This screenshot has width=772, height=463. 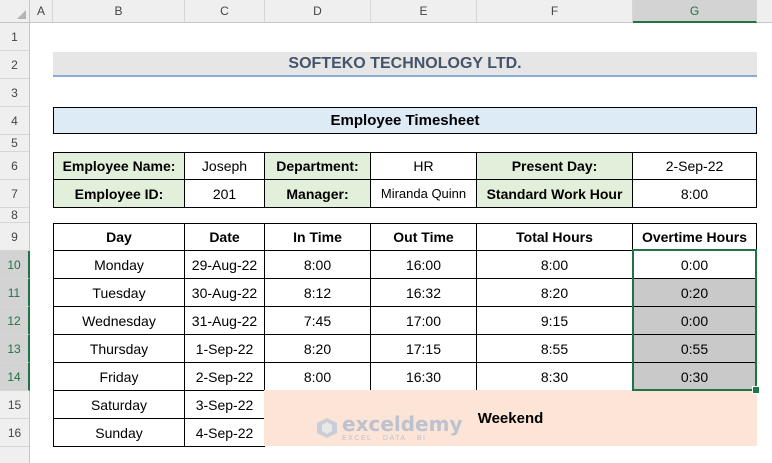 What do you see at coordinates (424, 194) in the screenshot?
I see `manager-value: Miranda Quinn` at bounding box center [424, 194].